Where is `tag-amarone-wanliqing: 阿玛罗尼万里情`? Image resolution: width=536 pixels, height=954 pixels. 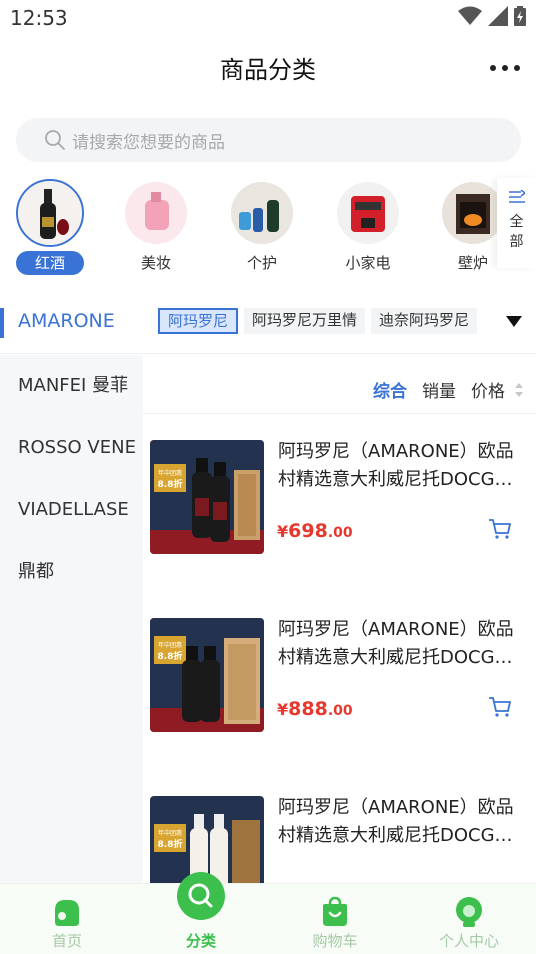 tag-amarone-wanliqing: 阿玛罗尼万里情 is located at coordinates (305, 321).